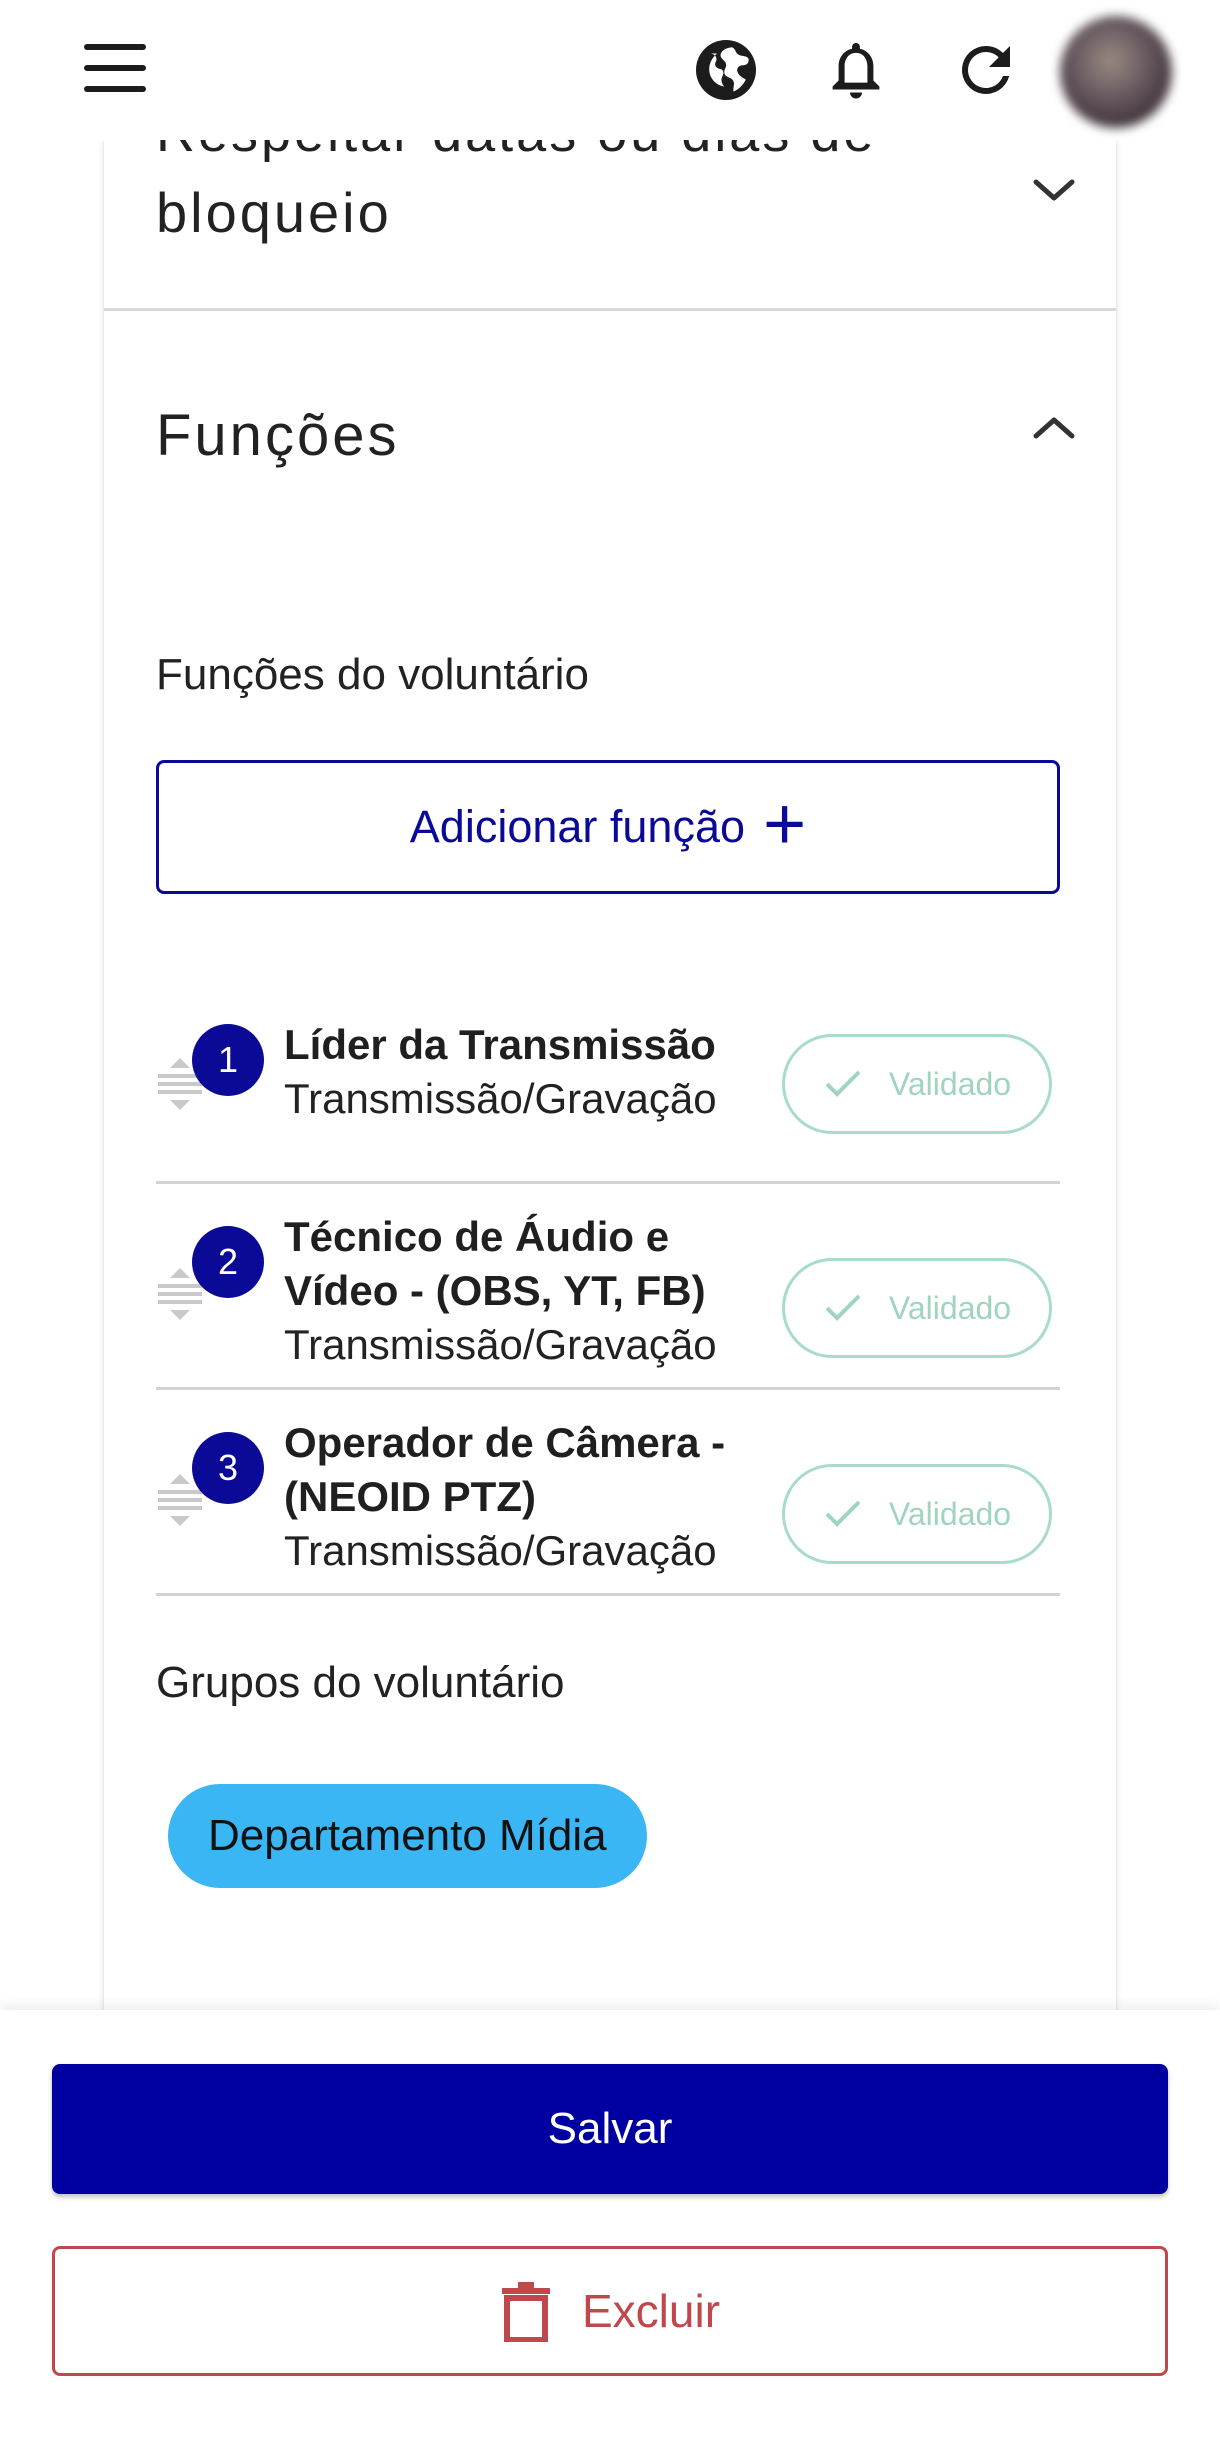 The image size is (1220, 2450). What do you see at coordinates (785, 823) in the screenshot?
I see `plus-icon: +` at bounding box center [785, 823].